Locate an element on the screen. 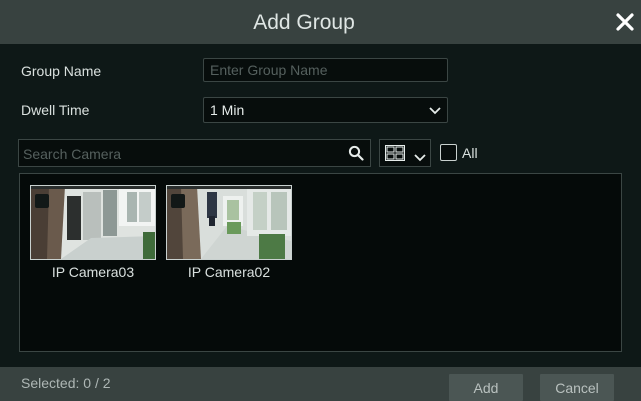  search-camera-box is located at coordinates (194, 153).